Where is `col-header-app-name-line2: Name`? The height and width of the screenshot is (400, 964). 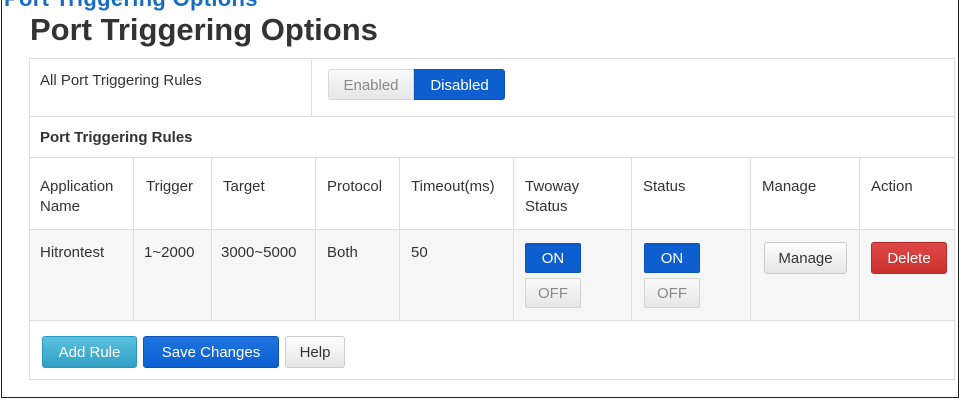 col-header-app-name-line2: Name is located at coordinates (60, 206).